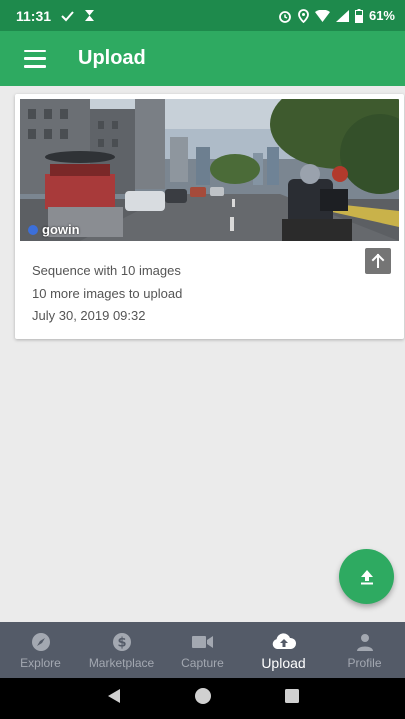 This screenshot has width=405, height=719. I want to click on cloud-upload-icon, so click(284, 641).